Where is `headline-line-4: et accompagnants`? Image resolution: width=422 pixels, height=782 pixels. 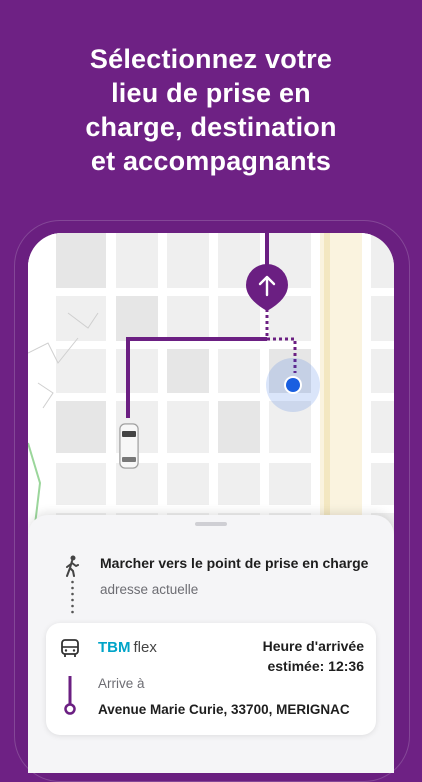 headline-line-4: et accompagnants is located at coordinates (211, 161).